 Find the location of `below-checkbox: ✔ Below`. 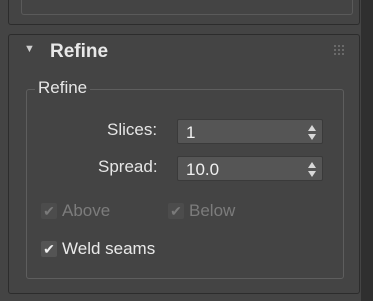

below-checkbox: ✔ Below is located at coordinates (218, 211).